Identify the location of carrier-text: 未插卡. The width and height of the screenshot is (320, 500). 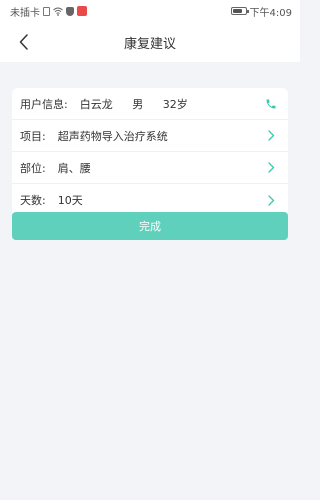
(25, 13).